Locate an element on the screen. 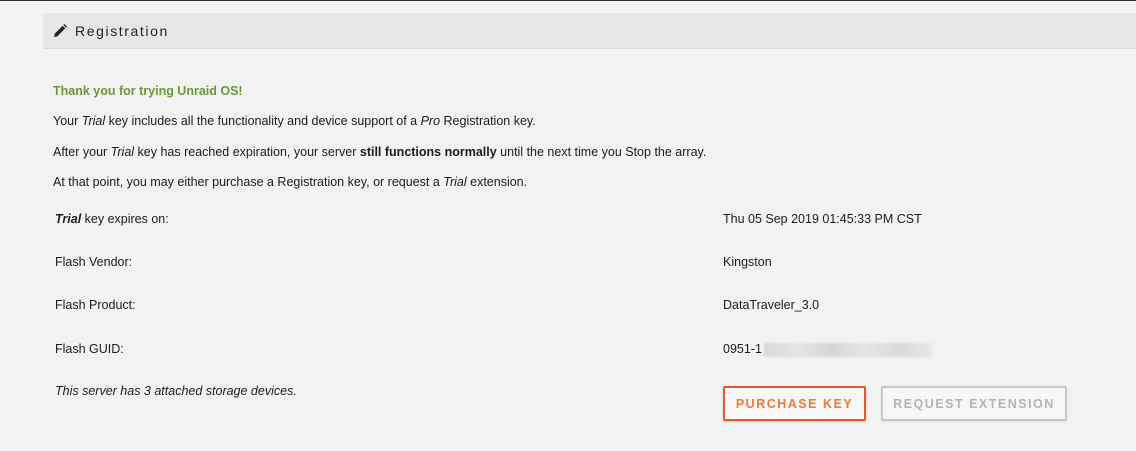 The width and height of the screenshot is (1136, 451). expires-value: Thu 05 Sep 2019 01:45:33 PM CST is located at coordinates (822, 219).